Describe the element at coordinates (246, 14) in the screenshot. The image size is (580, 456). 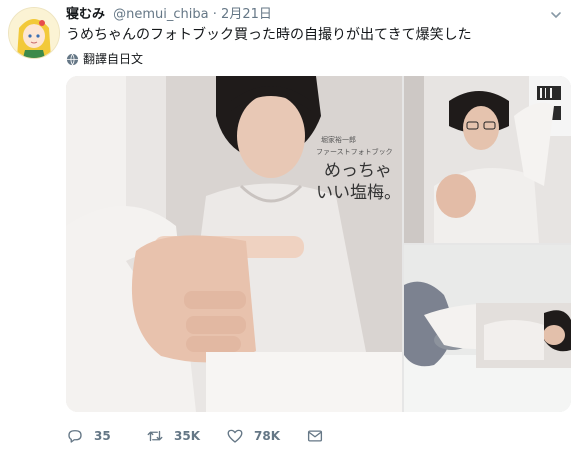
I see `tweet-date: 2月21日` at that location.